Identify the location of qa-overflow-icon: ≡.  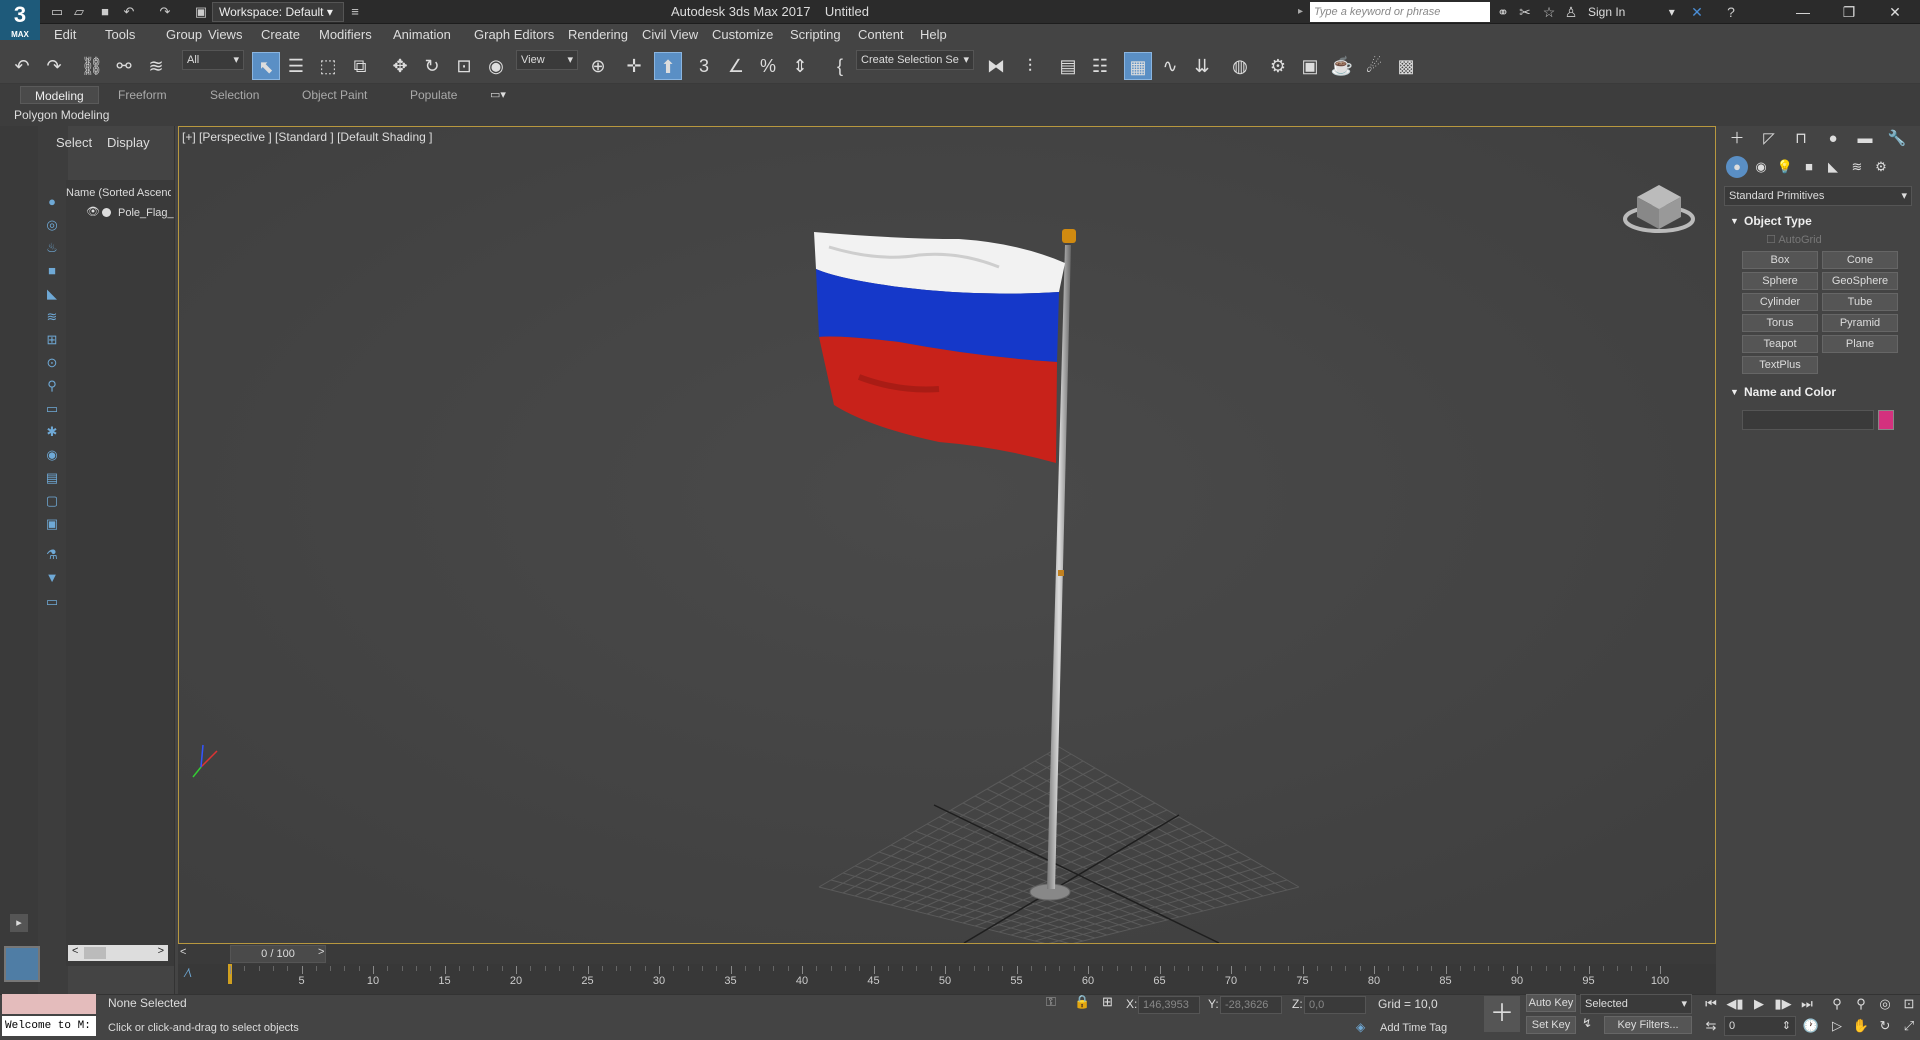
(355, 12).